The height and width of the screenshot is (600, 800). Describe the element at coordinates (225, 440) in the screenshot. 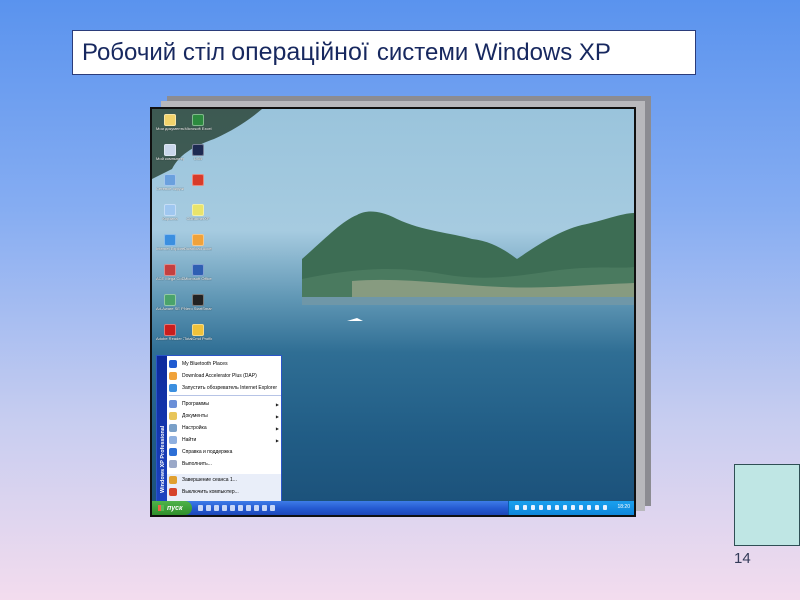

I see `start-menu-item-search: Найти ▶` at that location.